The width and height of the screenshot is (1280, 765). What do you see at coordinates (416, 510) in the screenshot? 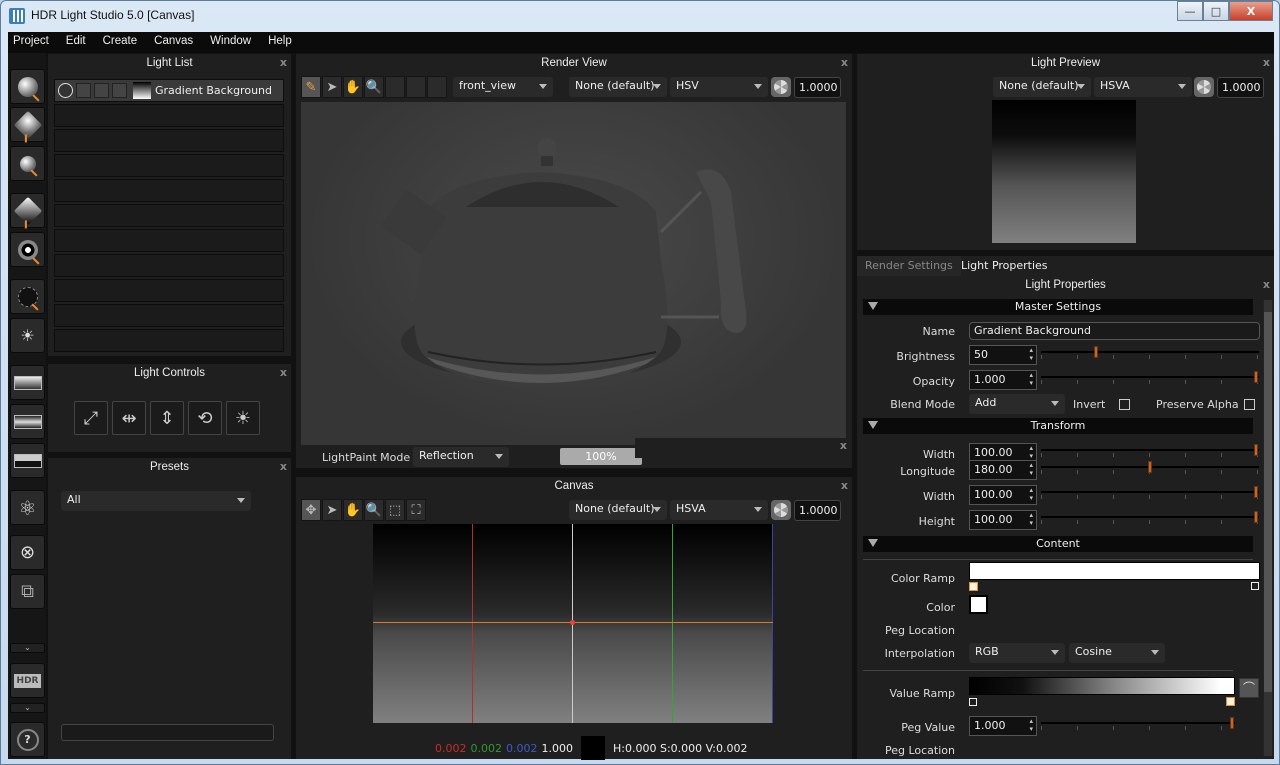
I see `fit-view-tool: ⛶` at bounding box center [416, 510].